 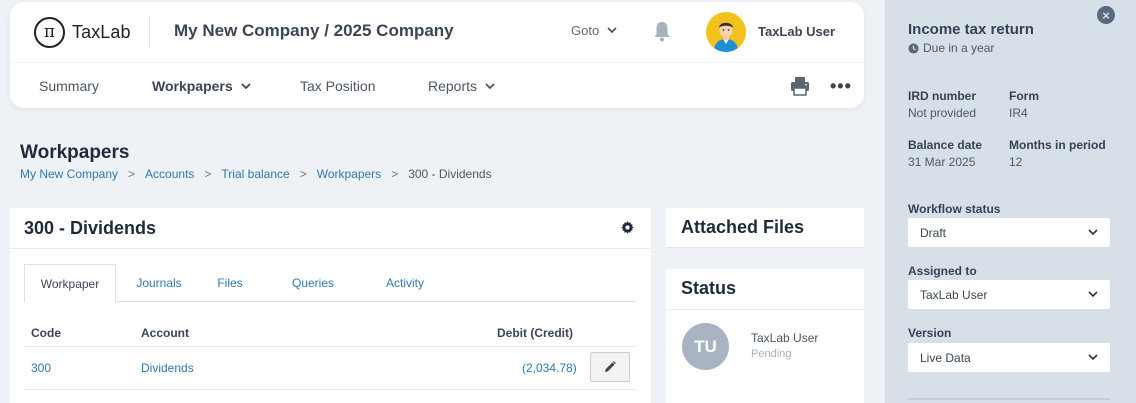 I want to click on tab-files: Files, so click(x=230, y=283).